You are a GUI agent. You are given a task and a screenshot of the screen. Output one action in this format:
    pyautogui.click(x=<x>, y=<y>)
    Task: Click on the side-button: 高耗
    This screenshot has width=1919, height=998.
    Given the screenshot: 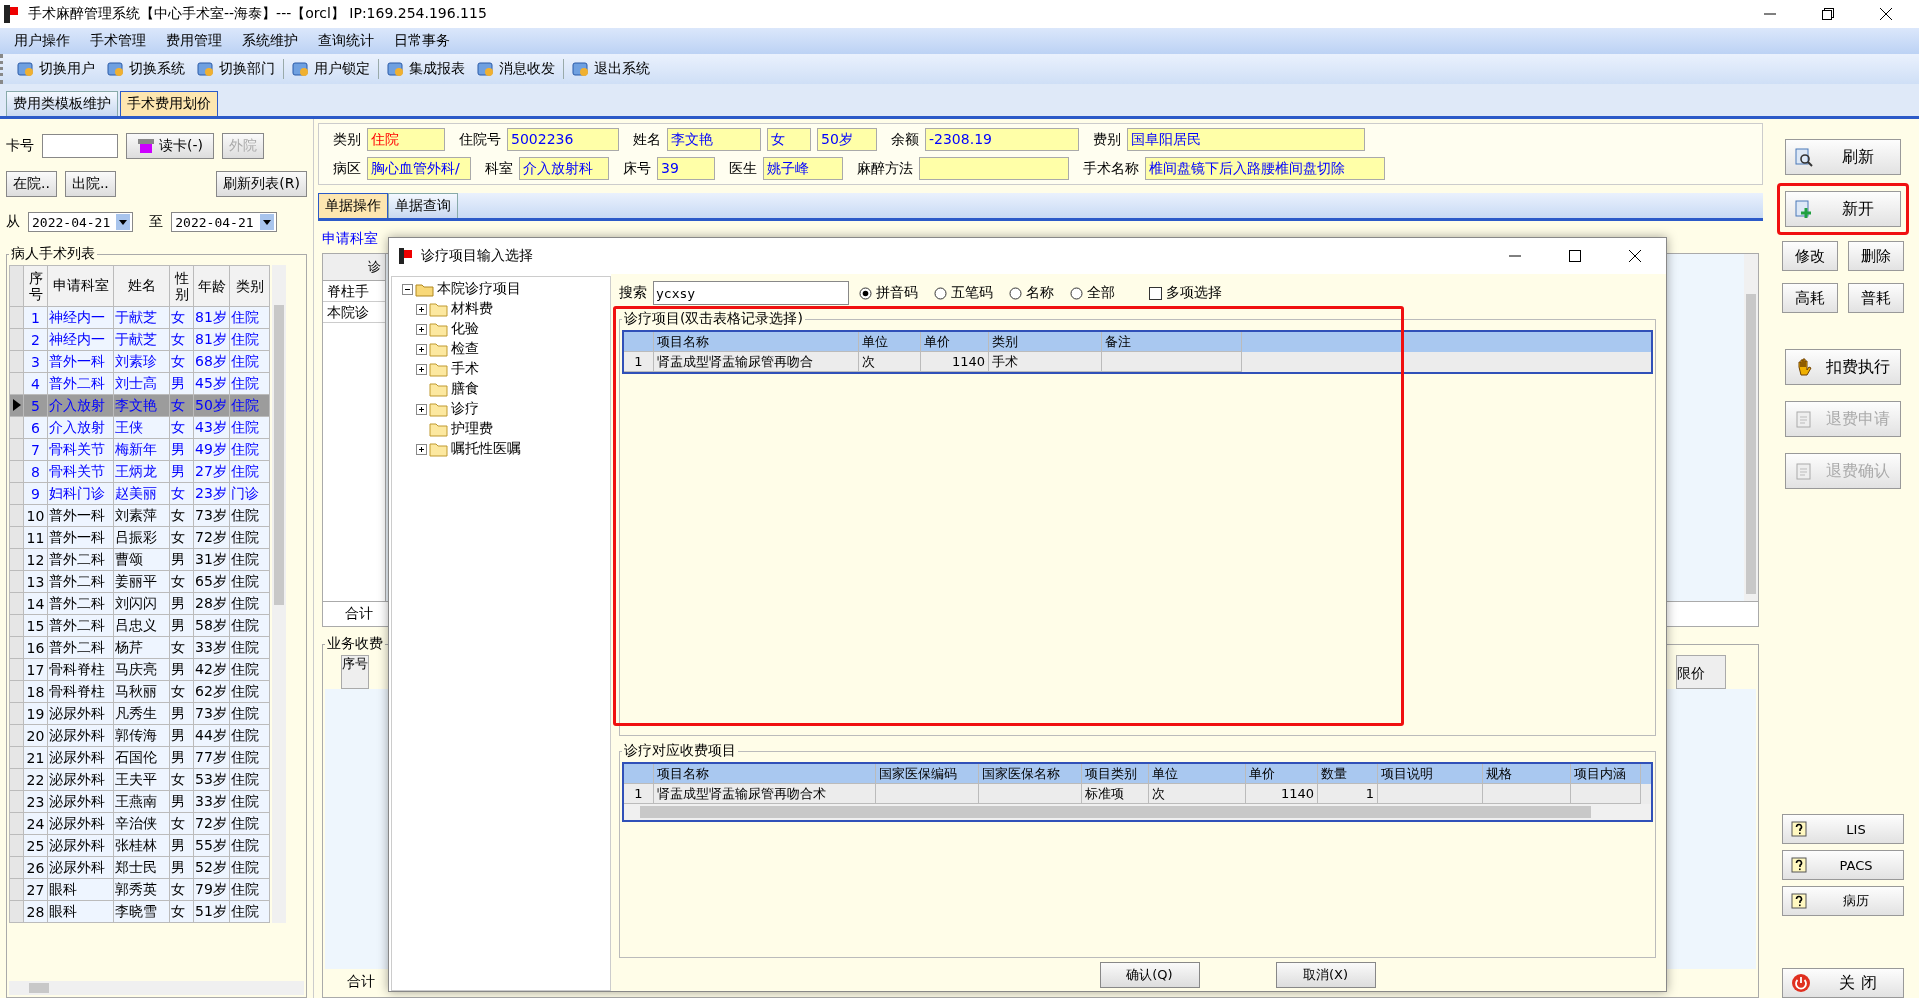 What is the action you would take?
    pyautogui.click(x=1810, y=298)
    